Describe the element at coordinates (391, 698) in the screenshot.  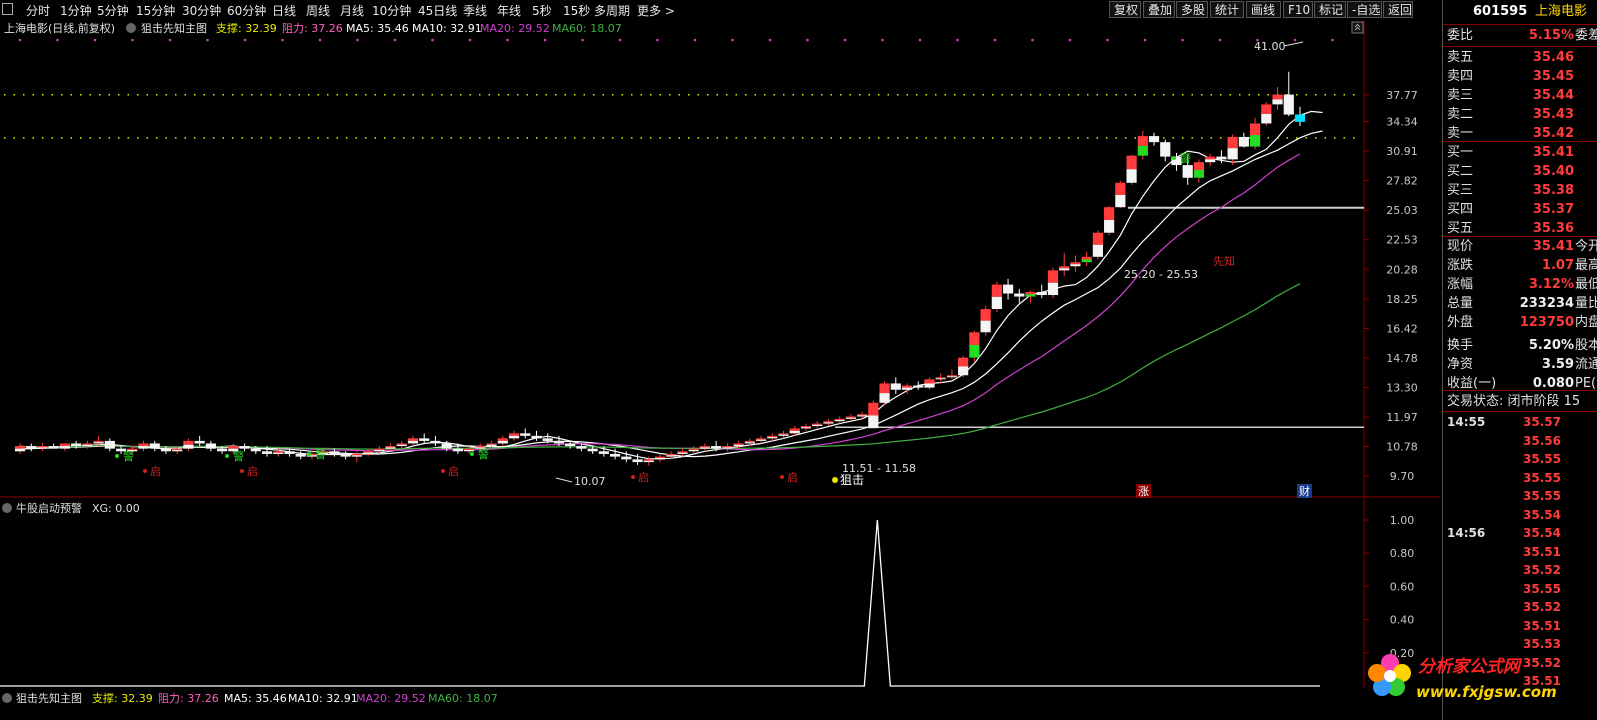
I see `bottom-legend-ma20: MA20: 29.52` at that location.